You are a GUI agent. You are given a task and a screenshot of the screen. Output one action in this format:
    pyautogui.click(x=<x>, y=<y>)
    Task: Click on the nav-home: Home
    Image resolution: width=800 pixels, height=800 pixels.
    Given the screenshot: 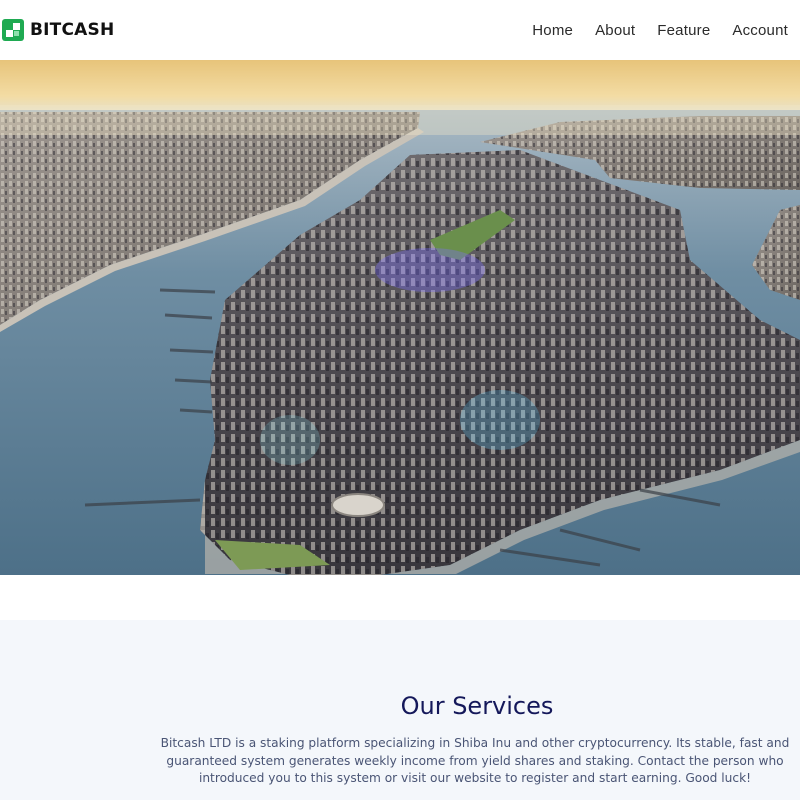 What is the action you would take?
    pyautogui.click(x=552, y=30)
    